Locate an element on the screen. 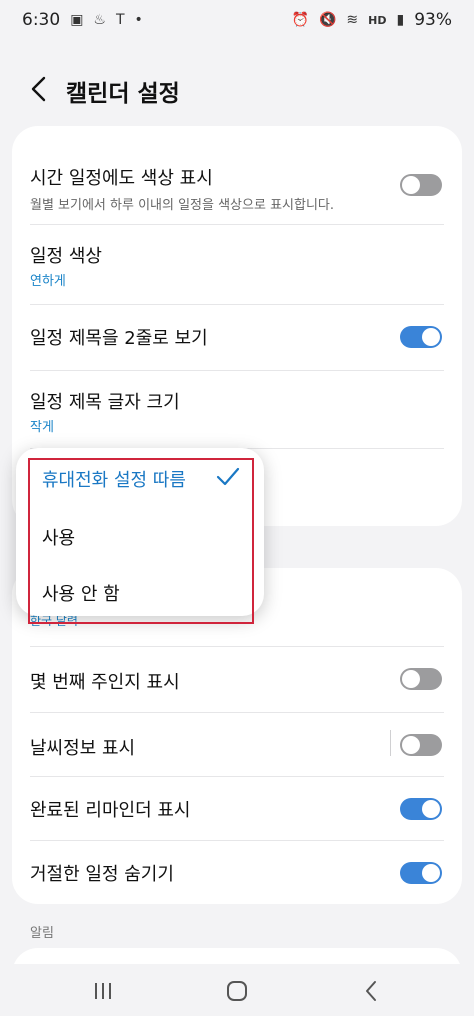 The image size is (474, 1016). row-title-font-size: 일정 제목 글자 크기 작게 is located at coordinates (237, 410).